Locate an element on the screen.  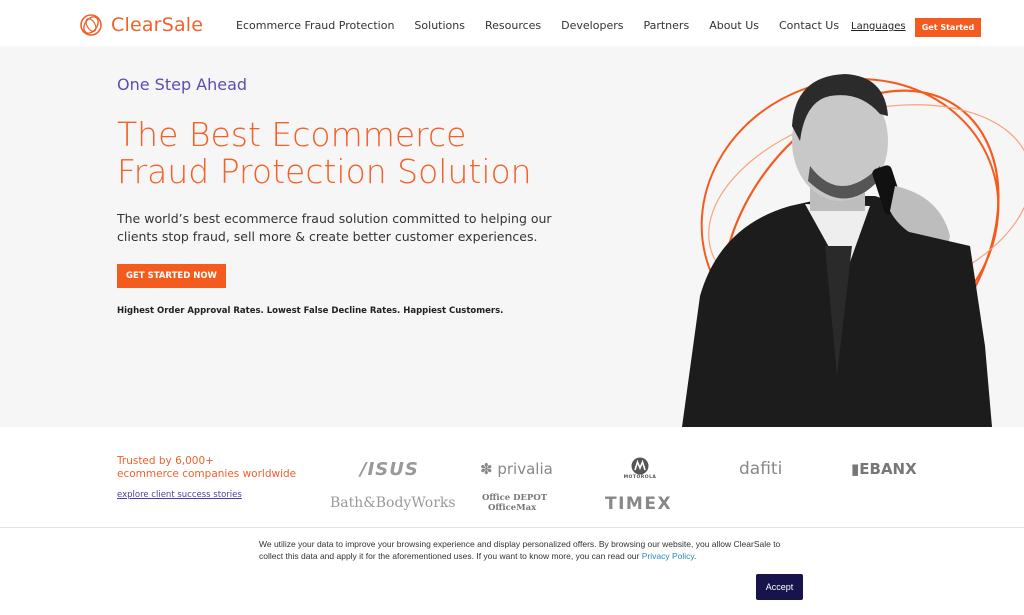
trusted-by-heading-line1: Trusted by 6,000+ is located at coordinates (165, 461).